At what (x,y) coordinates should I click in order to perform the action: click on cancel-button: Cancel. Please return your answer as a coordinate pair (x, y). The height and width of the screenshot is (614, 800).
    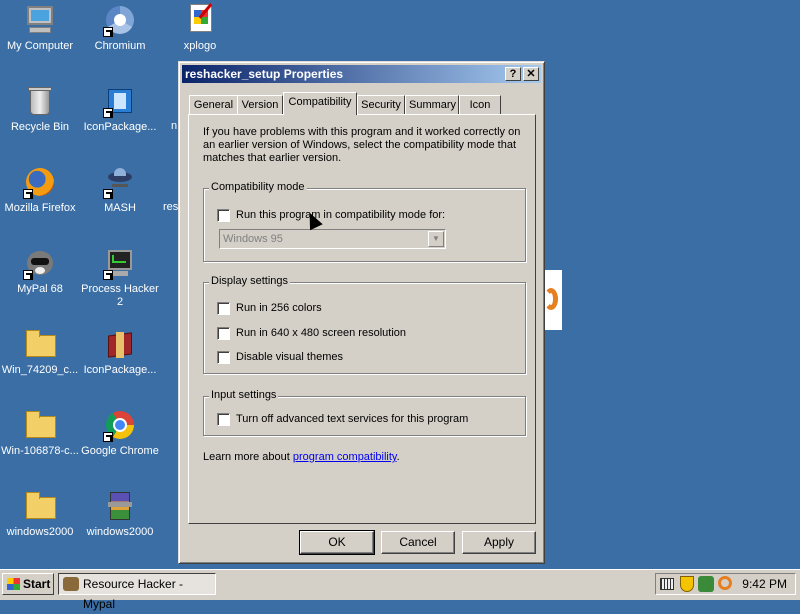
    Looking at the image, I should click on (418, 542).